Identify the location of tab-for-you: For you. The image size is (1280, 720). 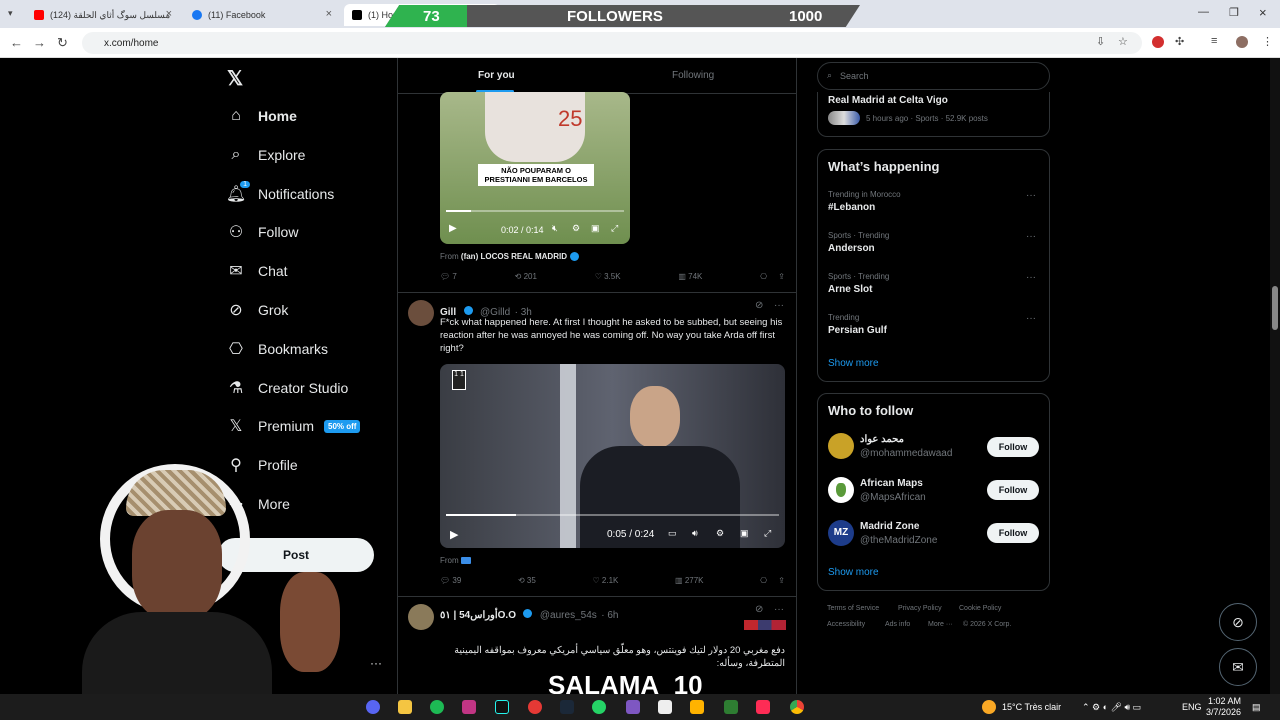
(496, 75).